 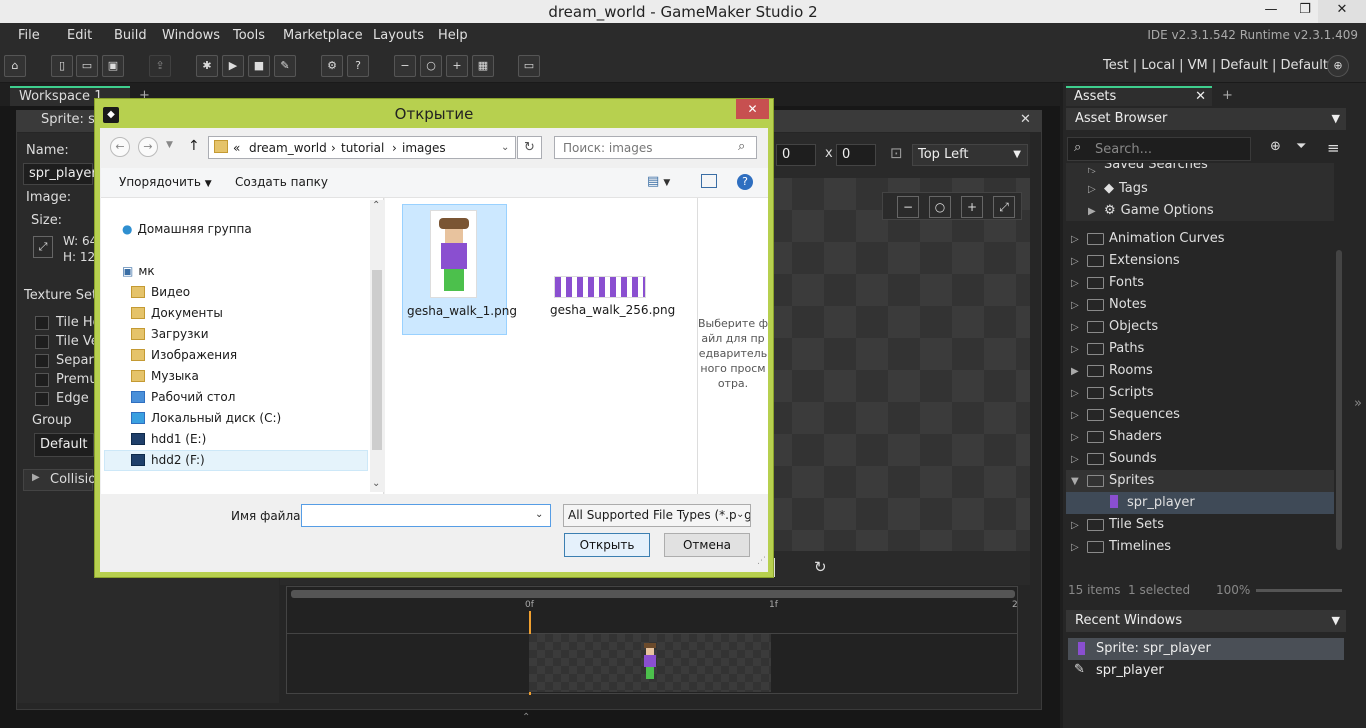 What do you see at coordinates (431, 66) in the screenshot?
I see `zoom-reset-icon: ○` at bounding box center [431, 66].